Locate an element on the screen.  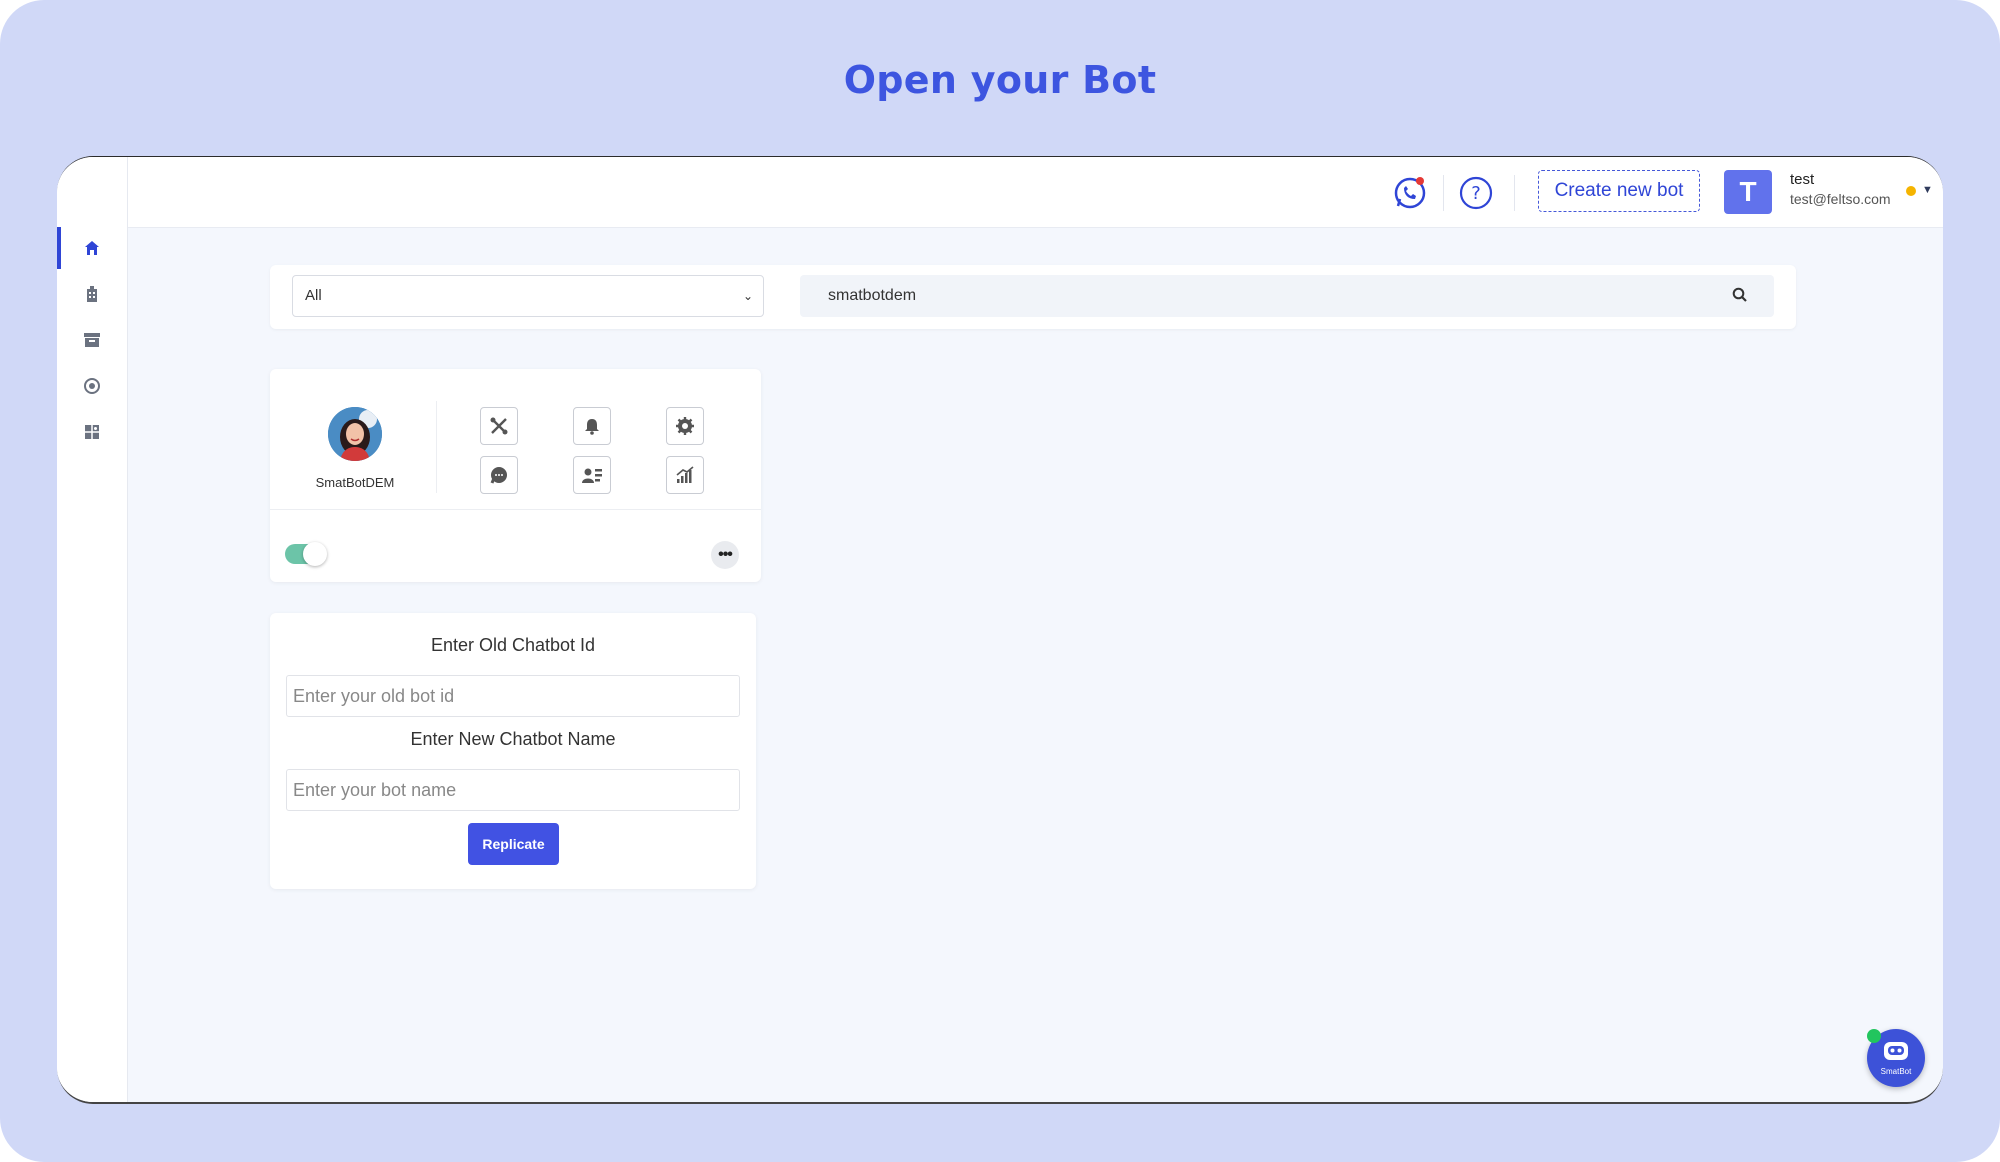
settings-button is located at coordinates (685, 426).